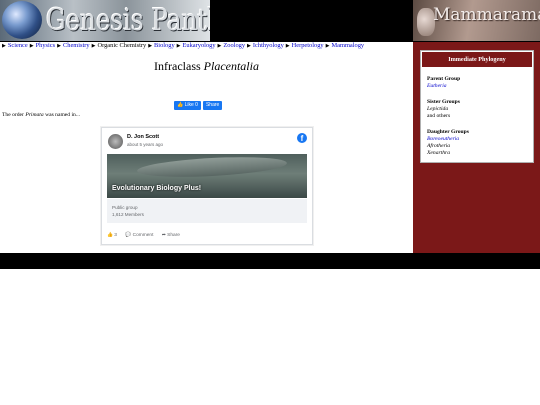 This screenshot has width=540, height=405. I want to click on footer-bar, so click(270, 261).